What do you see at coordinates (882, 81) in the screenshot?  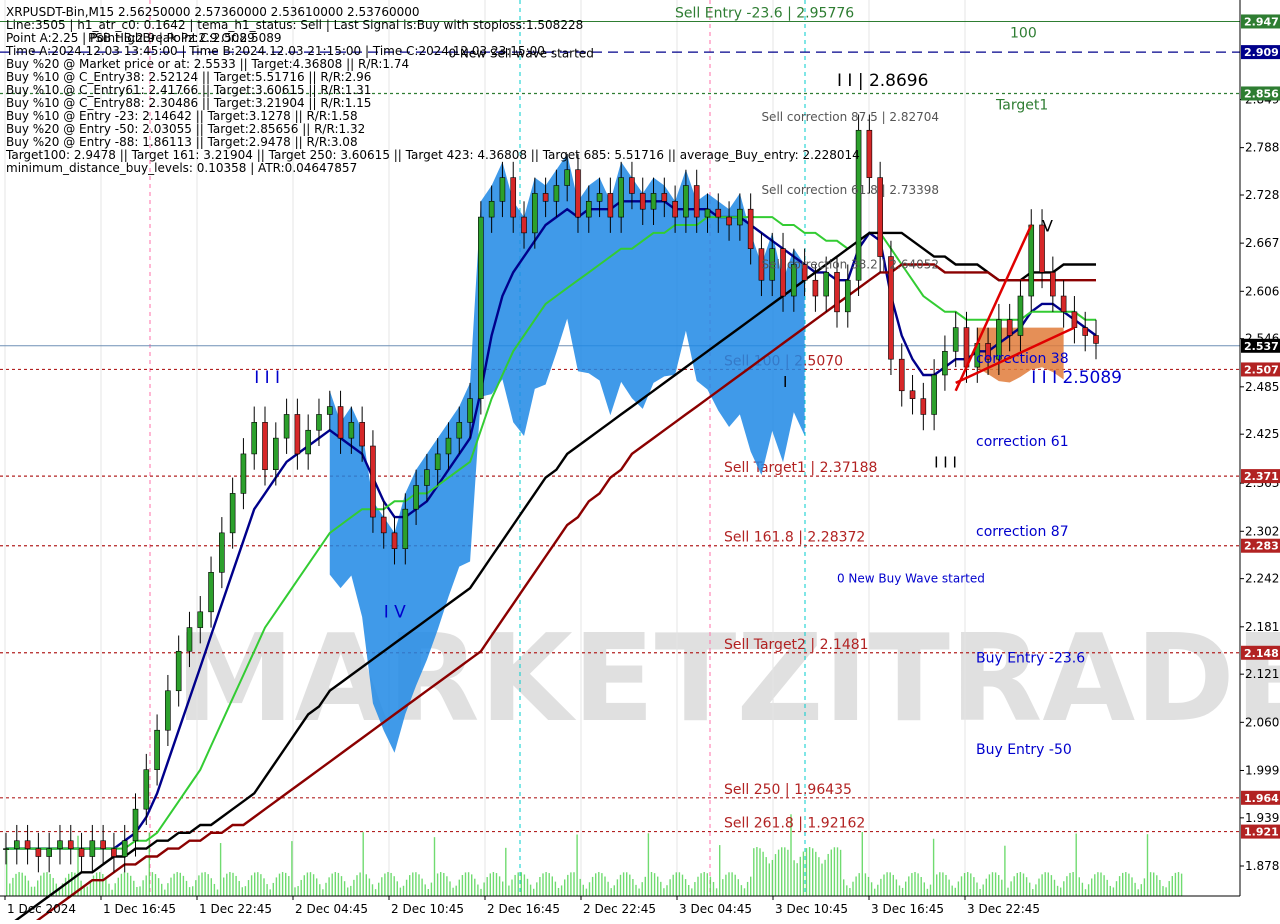 I see `chart-annotation: I I | 2.8696` at bounding box center [882, 81].